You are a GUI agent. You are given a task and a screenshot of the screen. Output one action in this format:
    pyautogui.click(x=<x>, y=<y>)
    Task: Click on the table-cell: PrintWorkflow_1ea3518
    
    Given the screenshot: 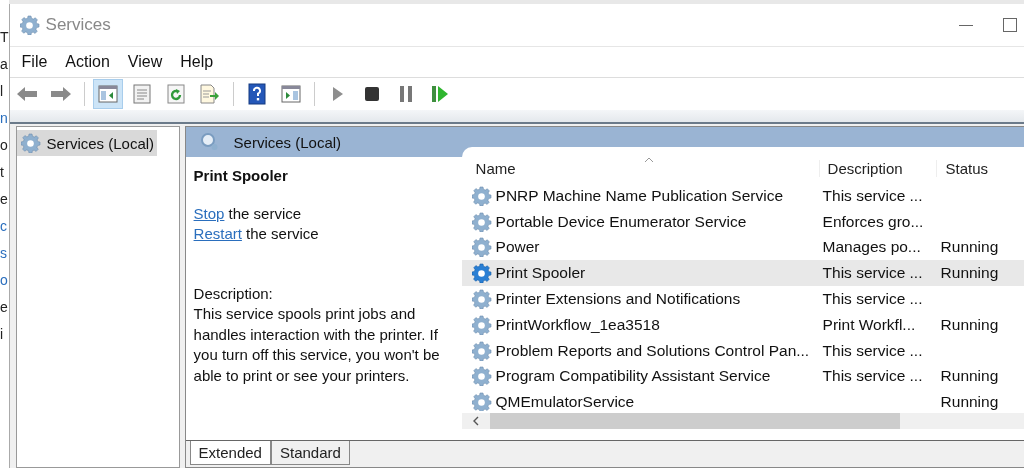 What is the action you would take?
    pyautogui.click(x=577, y=324)
    